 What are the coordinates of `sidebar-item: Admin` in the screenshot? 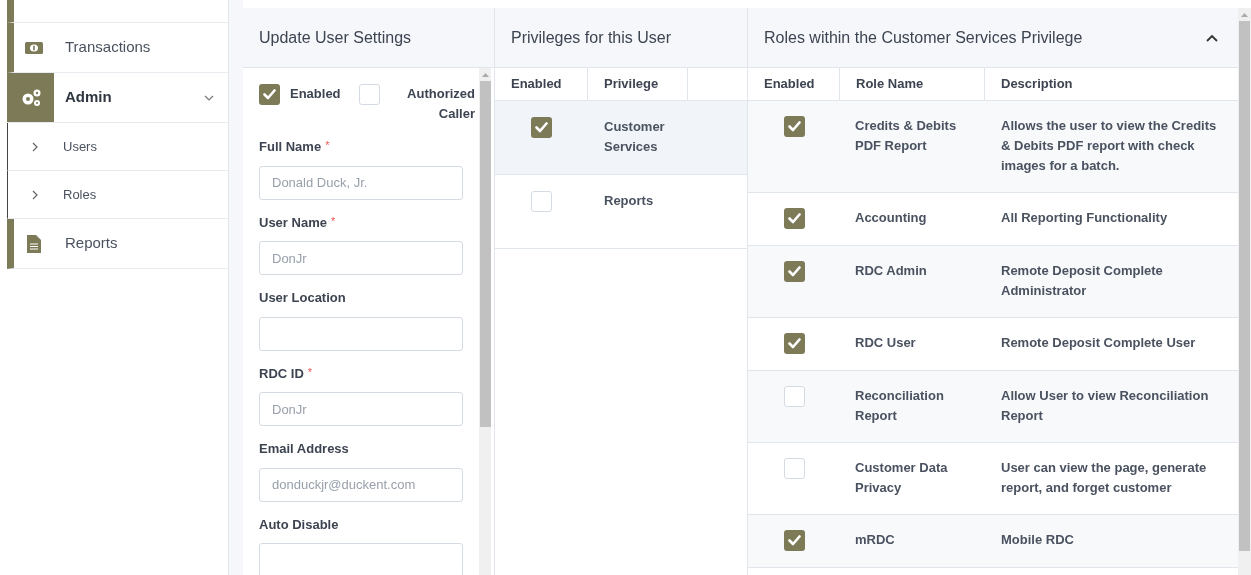 It's located at (117, 98).